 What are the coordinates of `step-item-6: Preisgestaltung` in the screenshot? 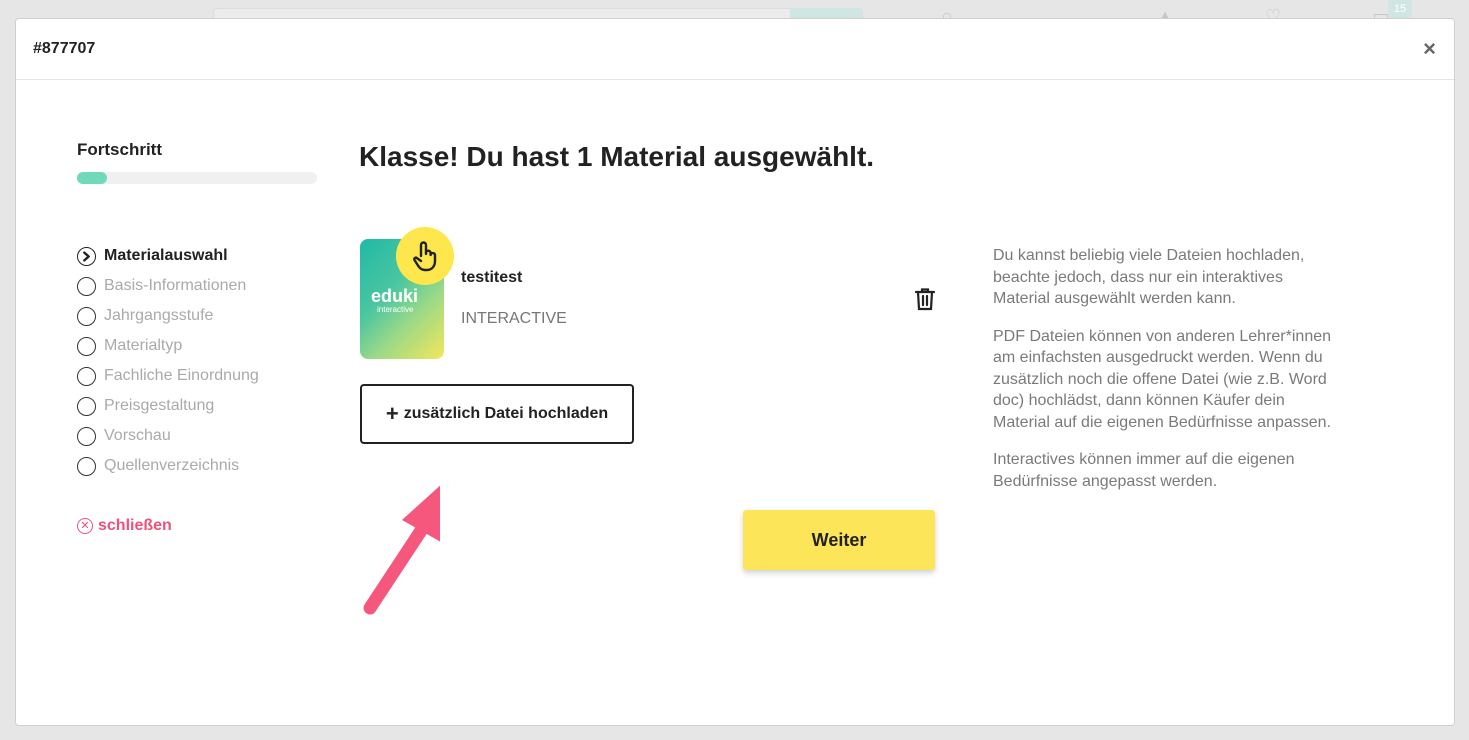 It's located at (197, 406).